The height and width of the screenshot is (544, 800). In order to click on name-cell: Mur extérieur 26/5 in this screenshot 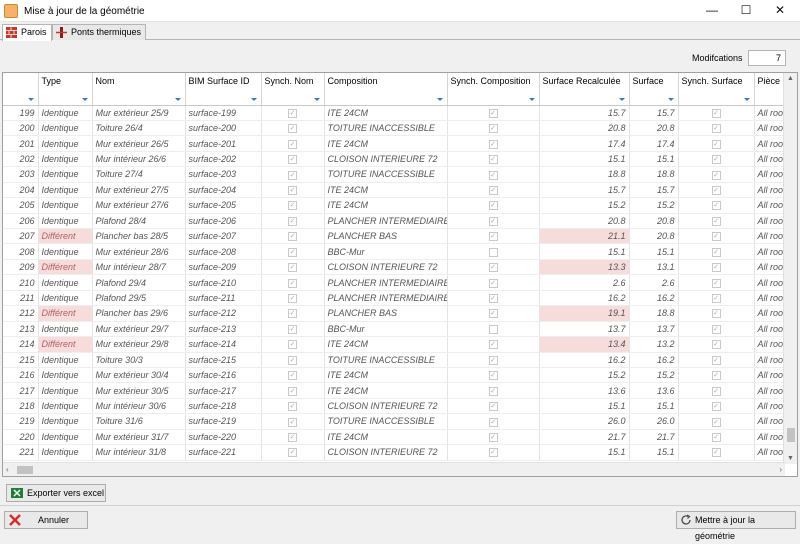, I will do `click(139, 143)`.